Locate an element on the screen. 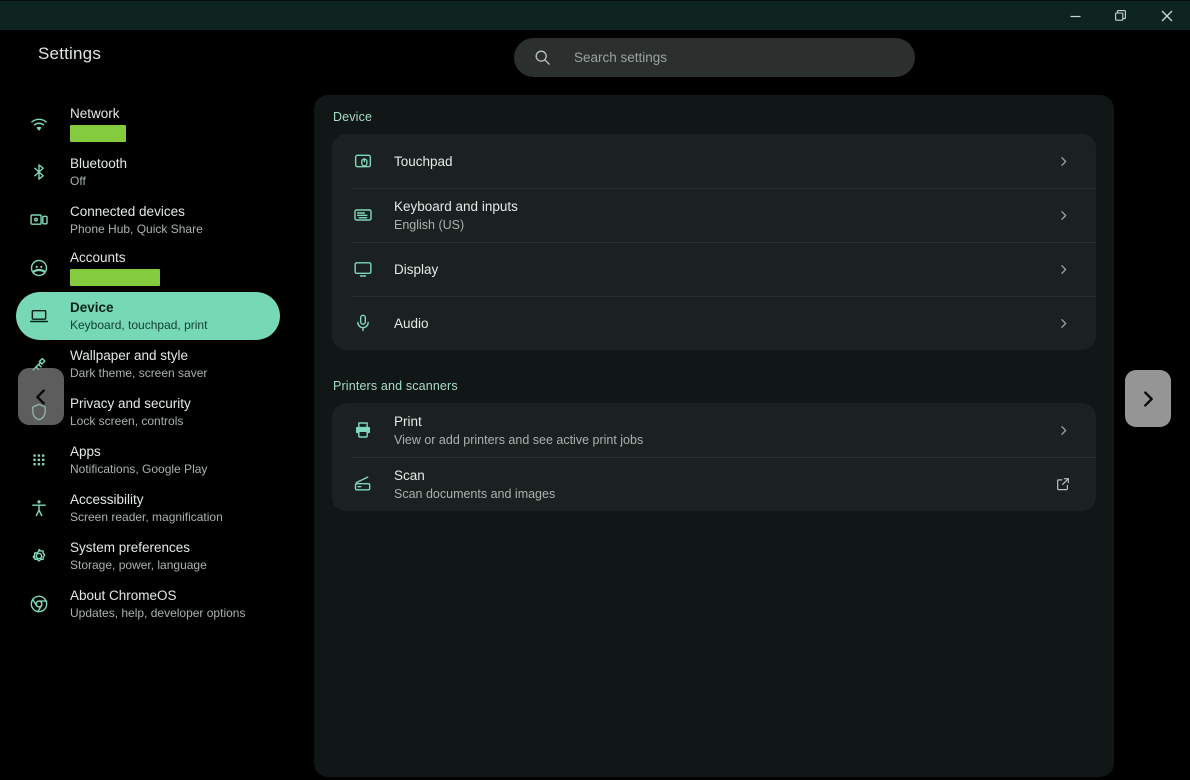 The width and height of the screenshot is (1190, 780). wifi-icon is located at coordinates (39, 124).